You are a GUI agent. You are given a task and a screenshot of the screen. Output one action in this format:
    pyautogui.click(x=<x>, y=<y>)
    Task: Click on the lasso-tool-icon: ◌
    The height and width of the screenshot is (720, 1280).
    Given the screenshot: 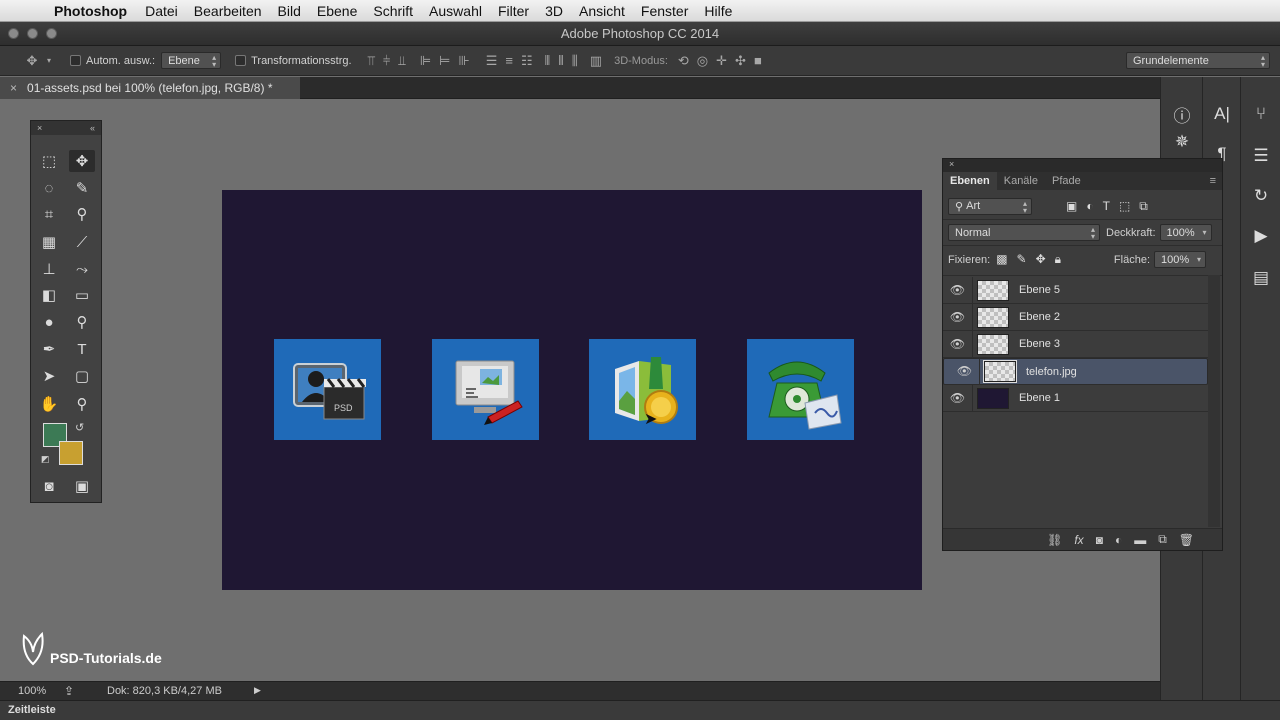 What is the action you would take?
    pyautogui.click(x=49, y=188)
    